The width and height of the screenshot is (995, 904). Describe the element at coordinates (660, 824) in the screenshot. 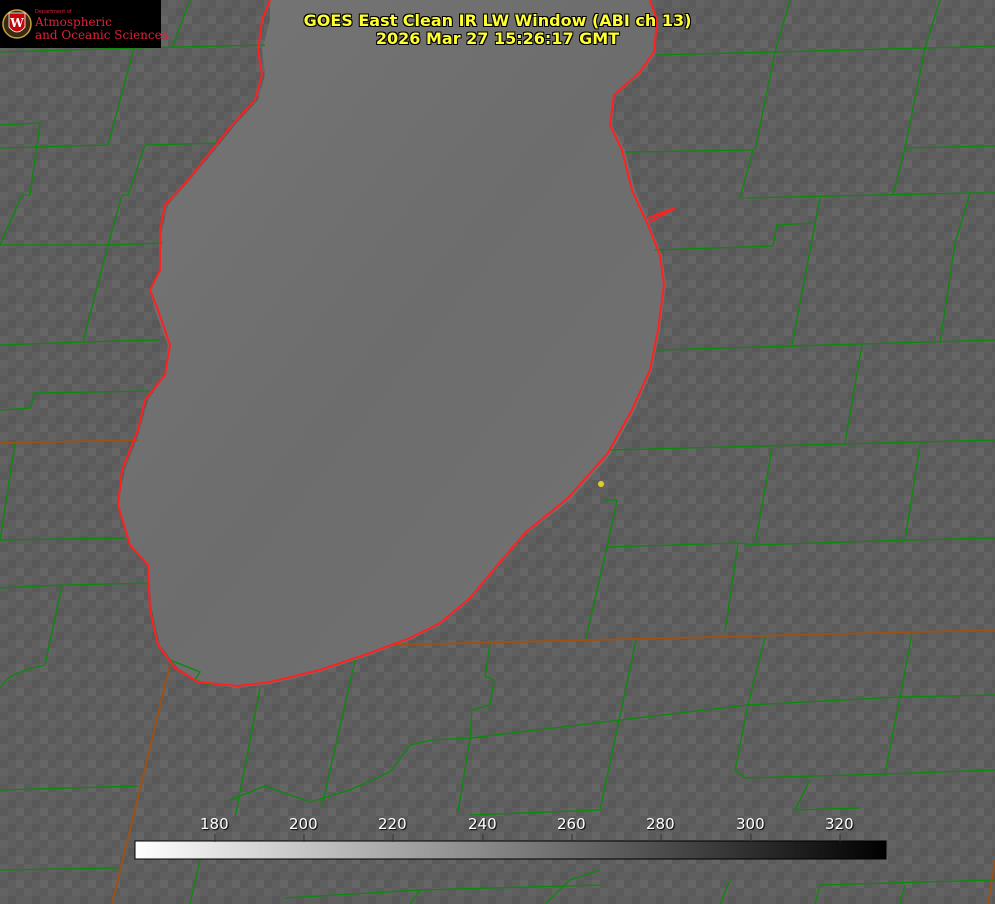

I see `colorbar-tick-label: 280` at that location.